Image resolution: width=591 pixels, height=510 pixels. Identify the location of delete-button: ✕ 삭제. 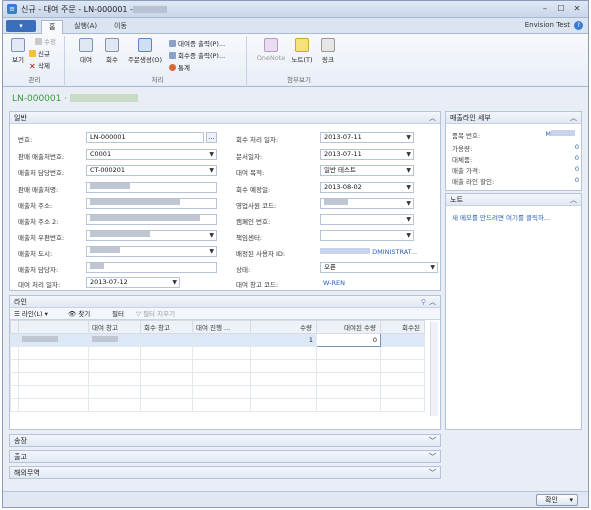
(39, 66).